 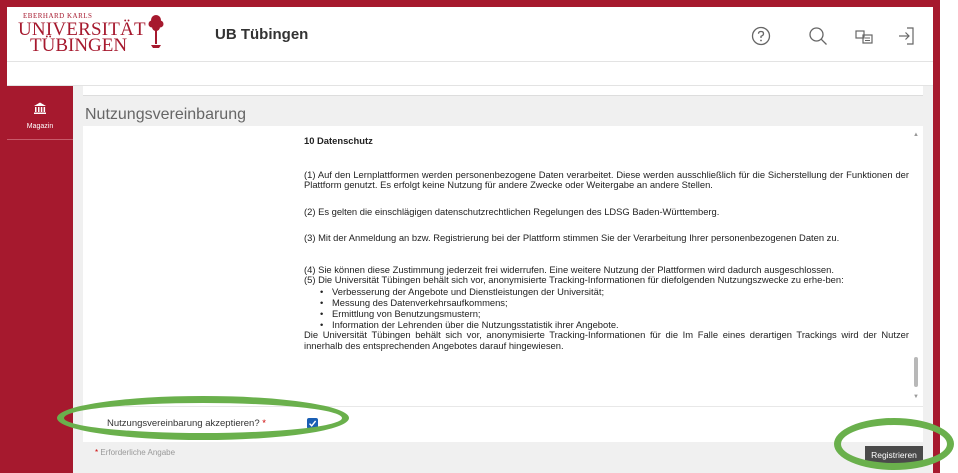 What do you see at coordinates (864, 36) in the screenshot?
I see `switch-icon` at bounding box center [864, 36].